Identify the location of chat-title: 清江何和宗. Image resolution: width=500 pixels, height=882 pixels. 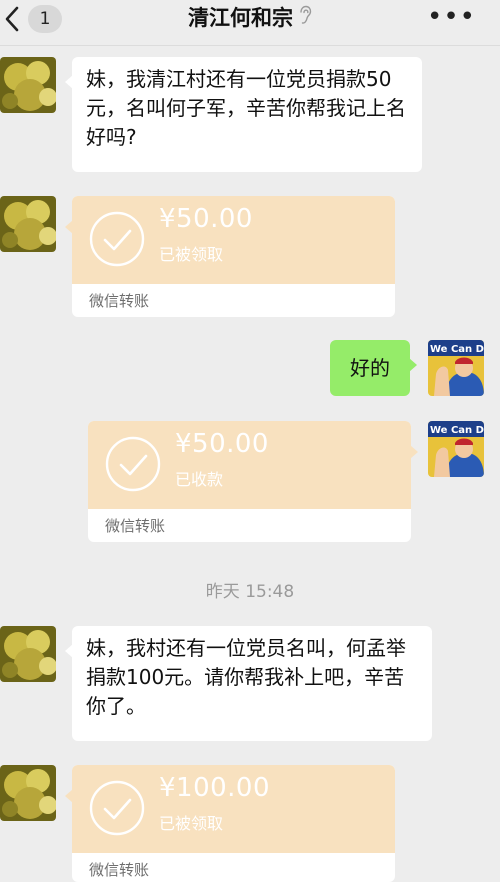
(240, 18).